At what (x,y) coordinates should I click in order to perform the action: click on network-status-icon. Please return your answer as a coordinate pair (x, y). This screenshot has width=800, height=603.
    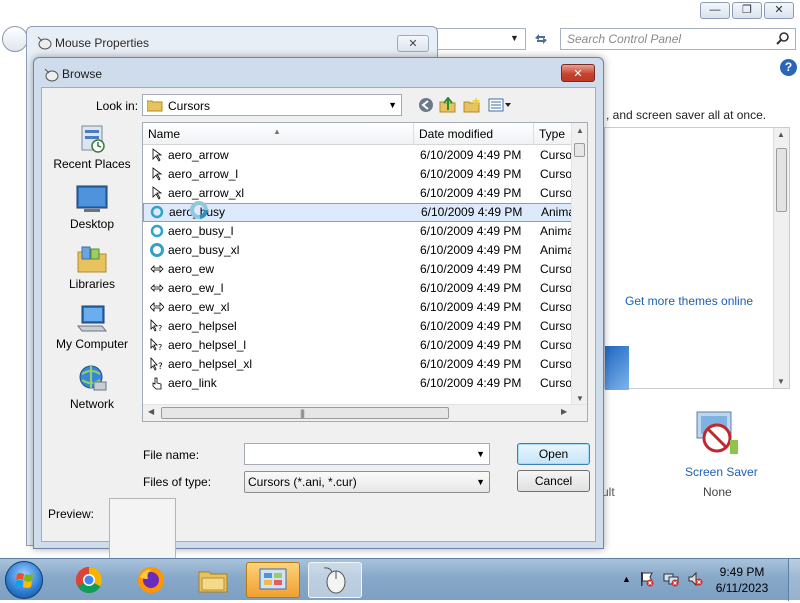
    Looking at the image, I should click on (671, 579).